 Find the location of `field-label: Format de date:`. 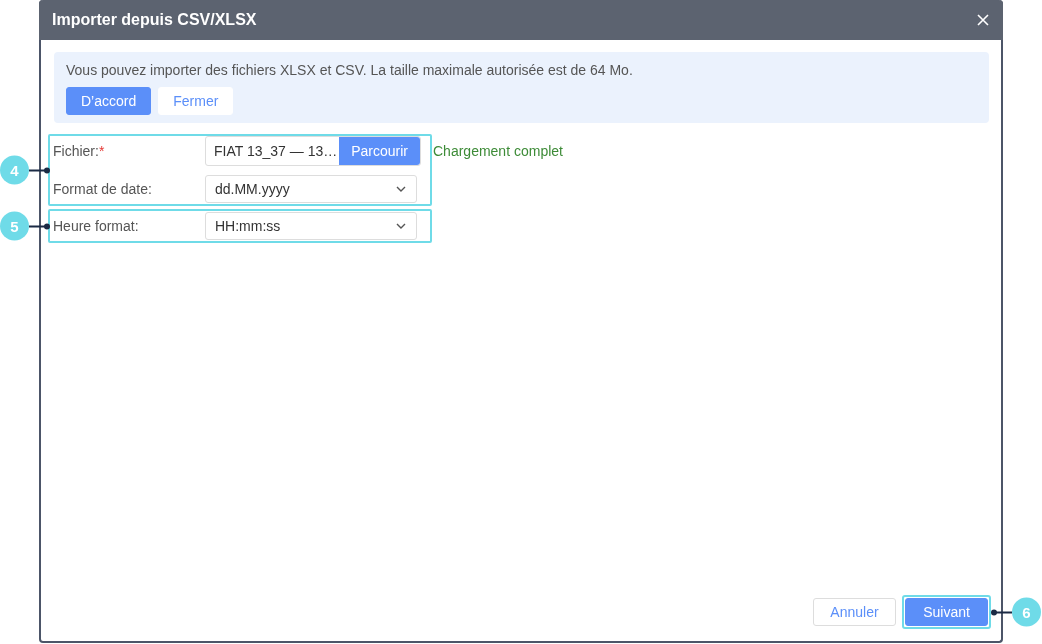

field-label: Format de date: is located at coordinates (103, 189).